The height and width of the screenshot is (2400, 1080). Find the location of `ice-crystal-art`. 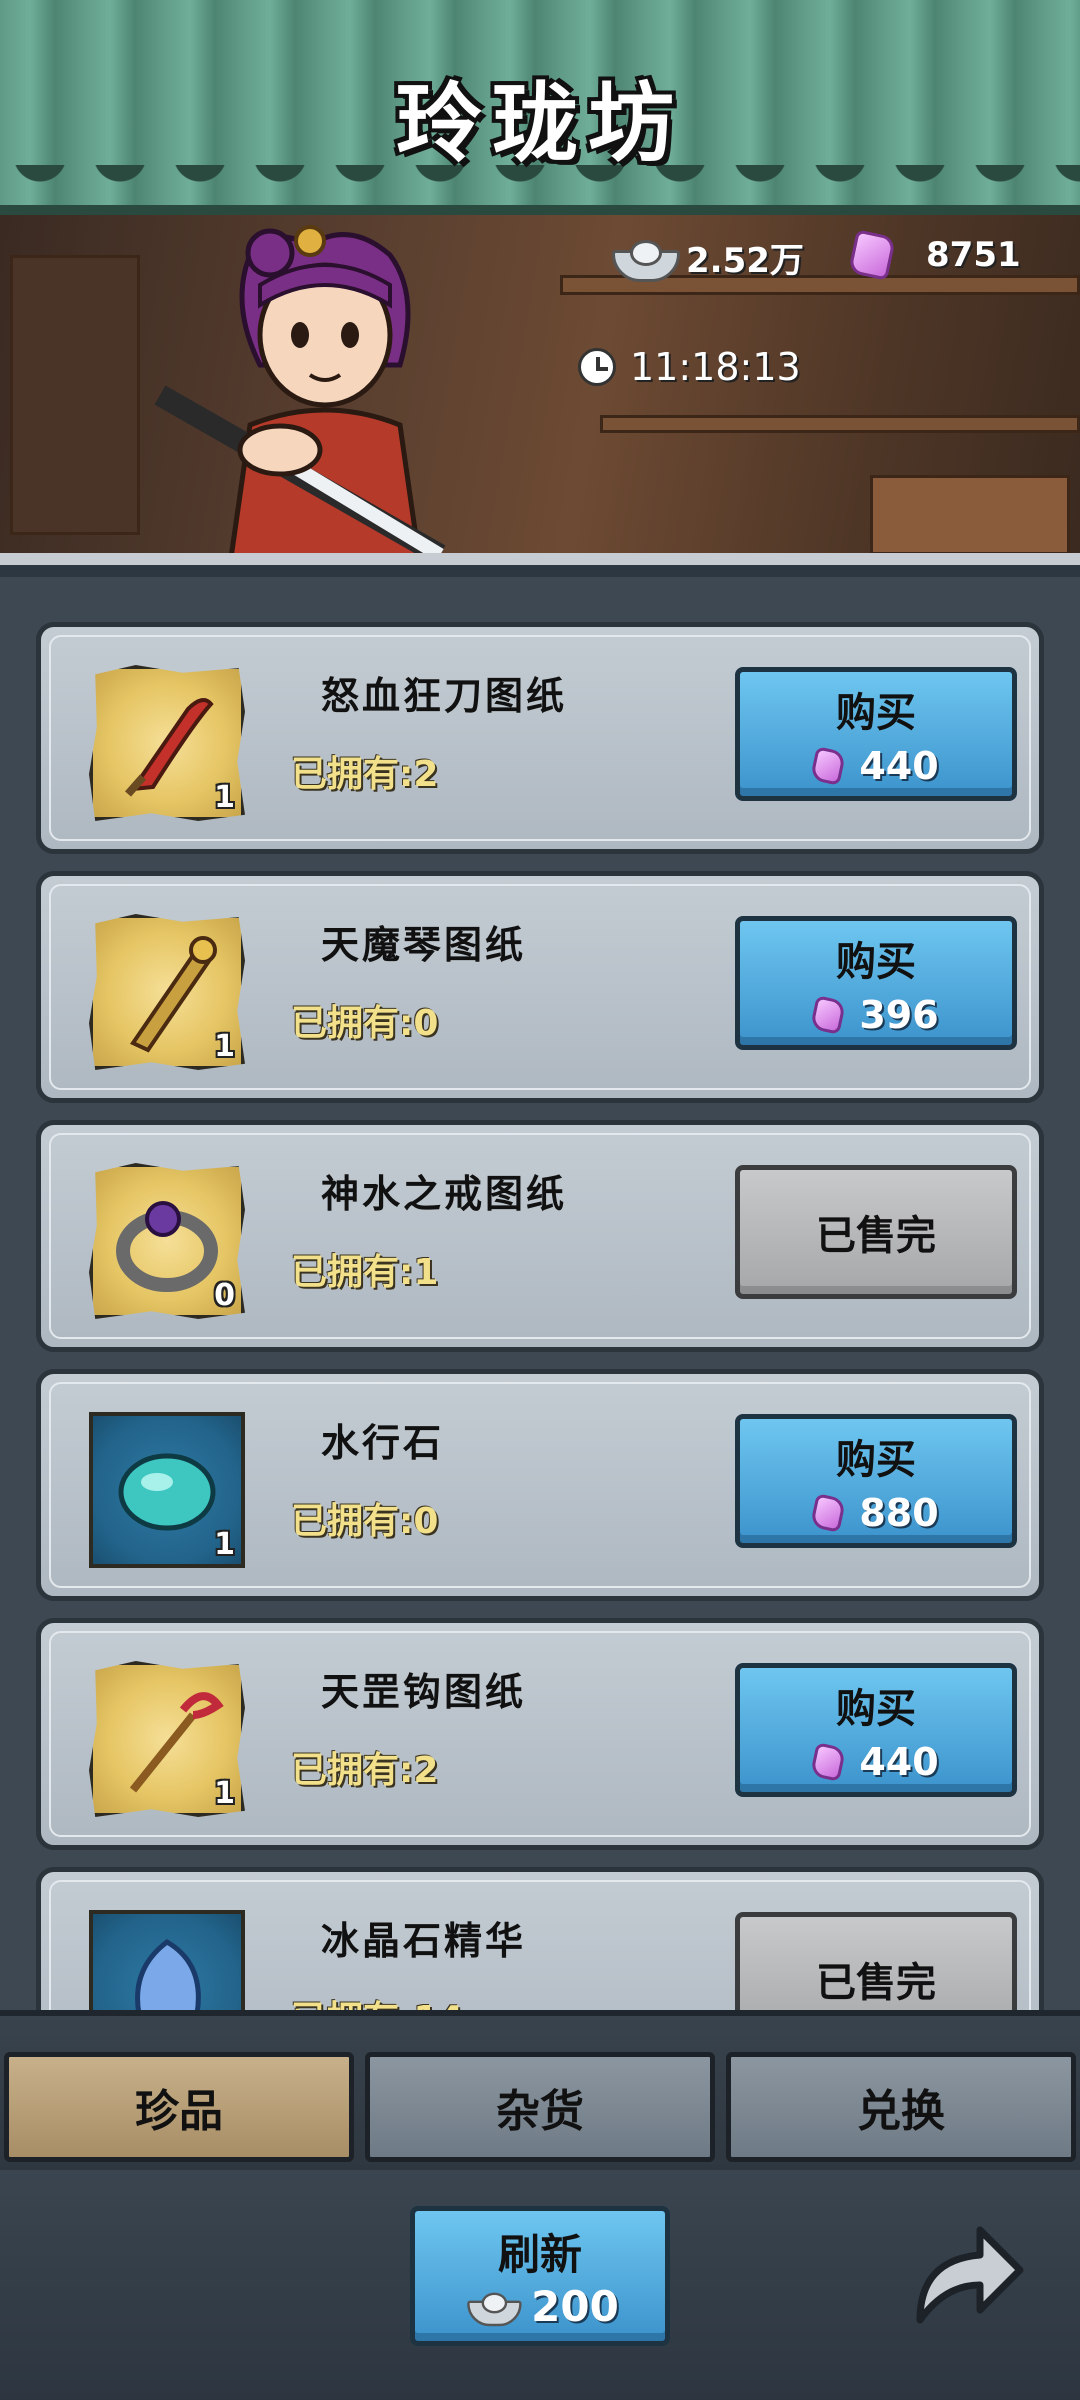

ice-crystal-art is located at coordinates (168, 1982).